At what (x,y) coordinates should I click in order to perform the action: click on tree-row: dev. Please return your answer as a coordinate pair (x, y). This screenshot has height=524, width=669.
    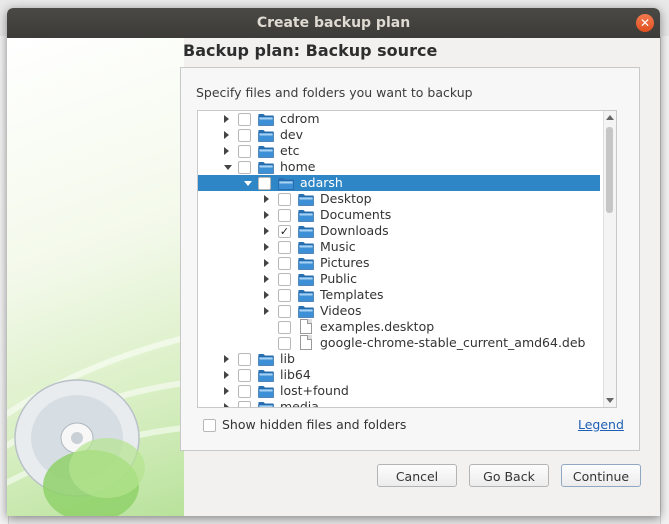
    Looking at the image, I should click on (399, 135).